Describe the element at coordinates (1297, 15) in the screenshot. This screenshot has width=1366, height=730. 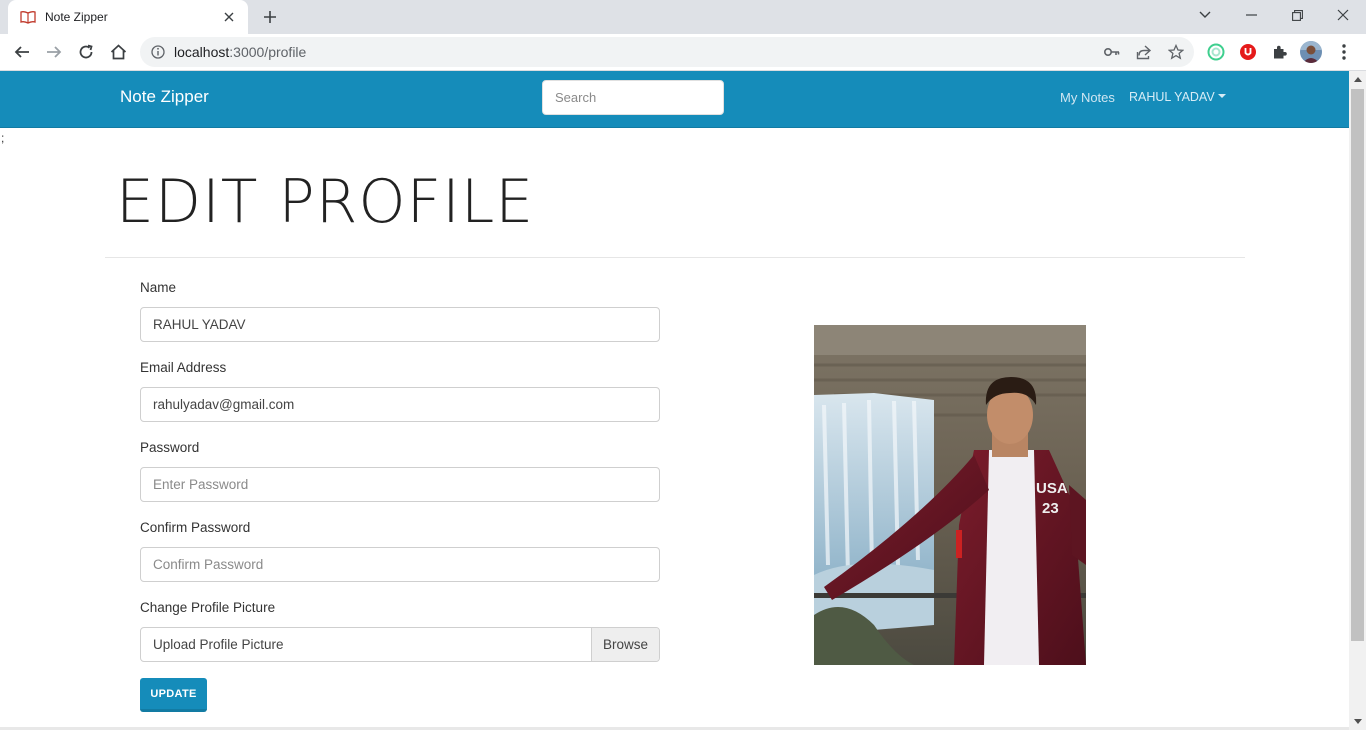
I see `restore-button` at that location.